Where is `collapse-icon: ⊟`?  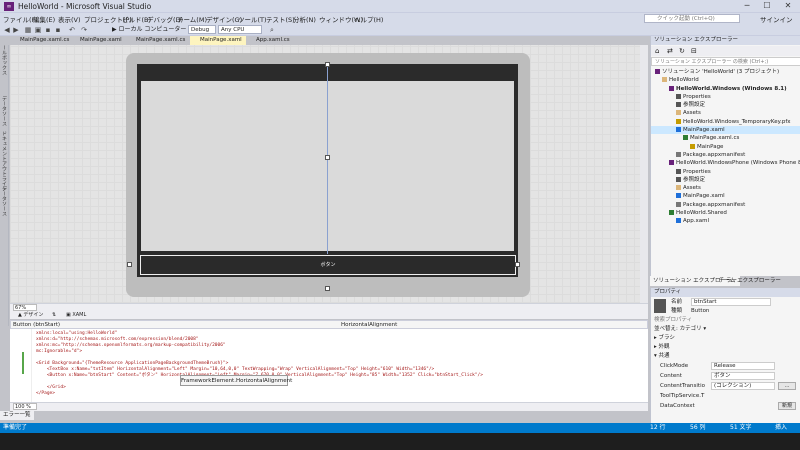
collapse-icon: ⊟ is located at coordinates (694, 51).